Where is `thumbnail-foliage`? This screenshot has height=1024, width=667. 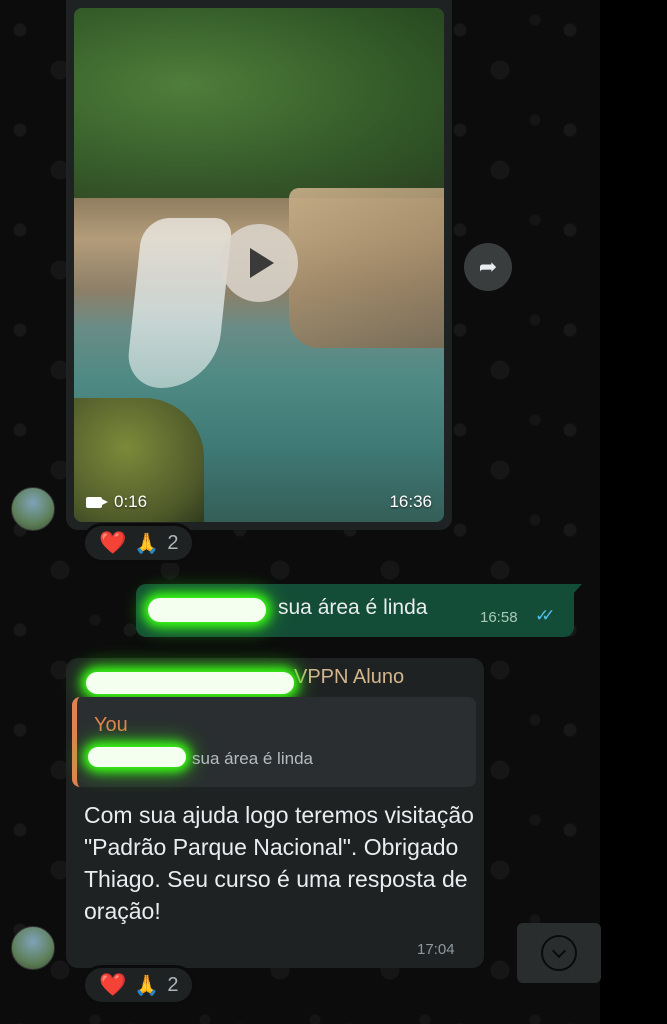 thumbnail-foliage is located at coordinates (259, 103).